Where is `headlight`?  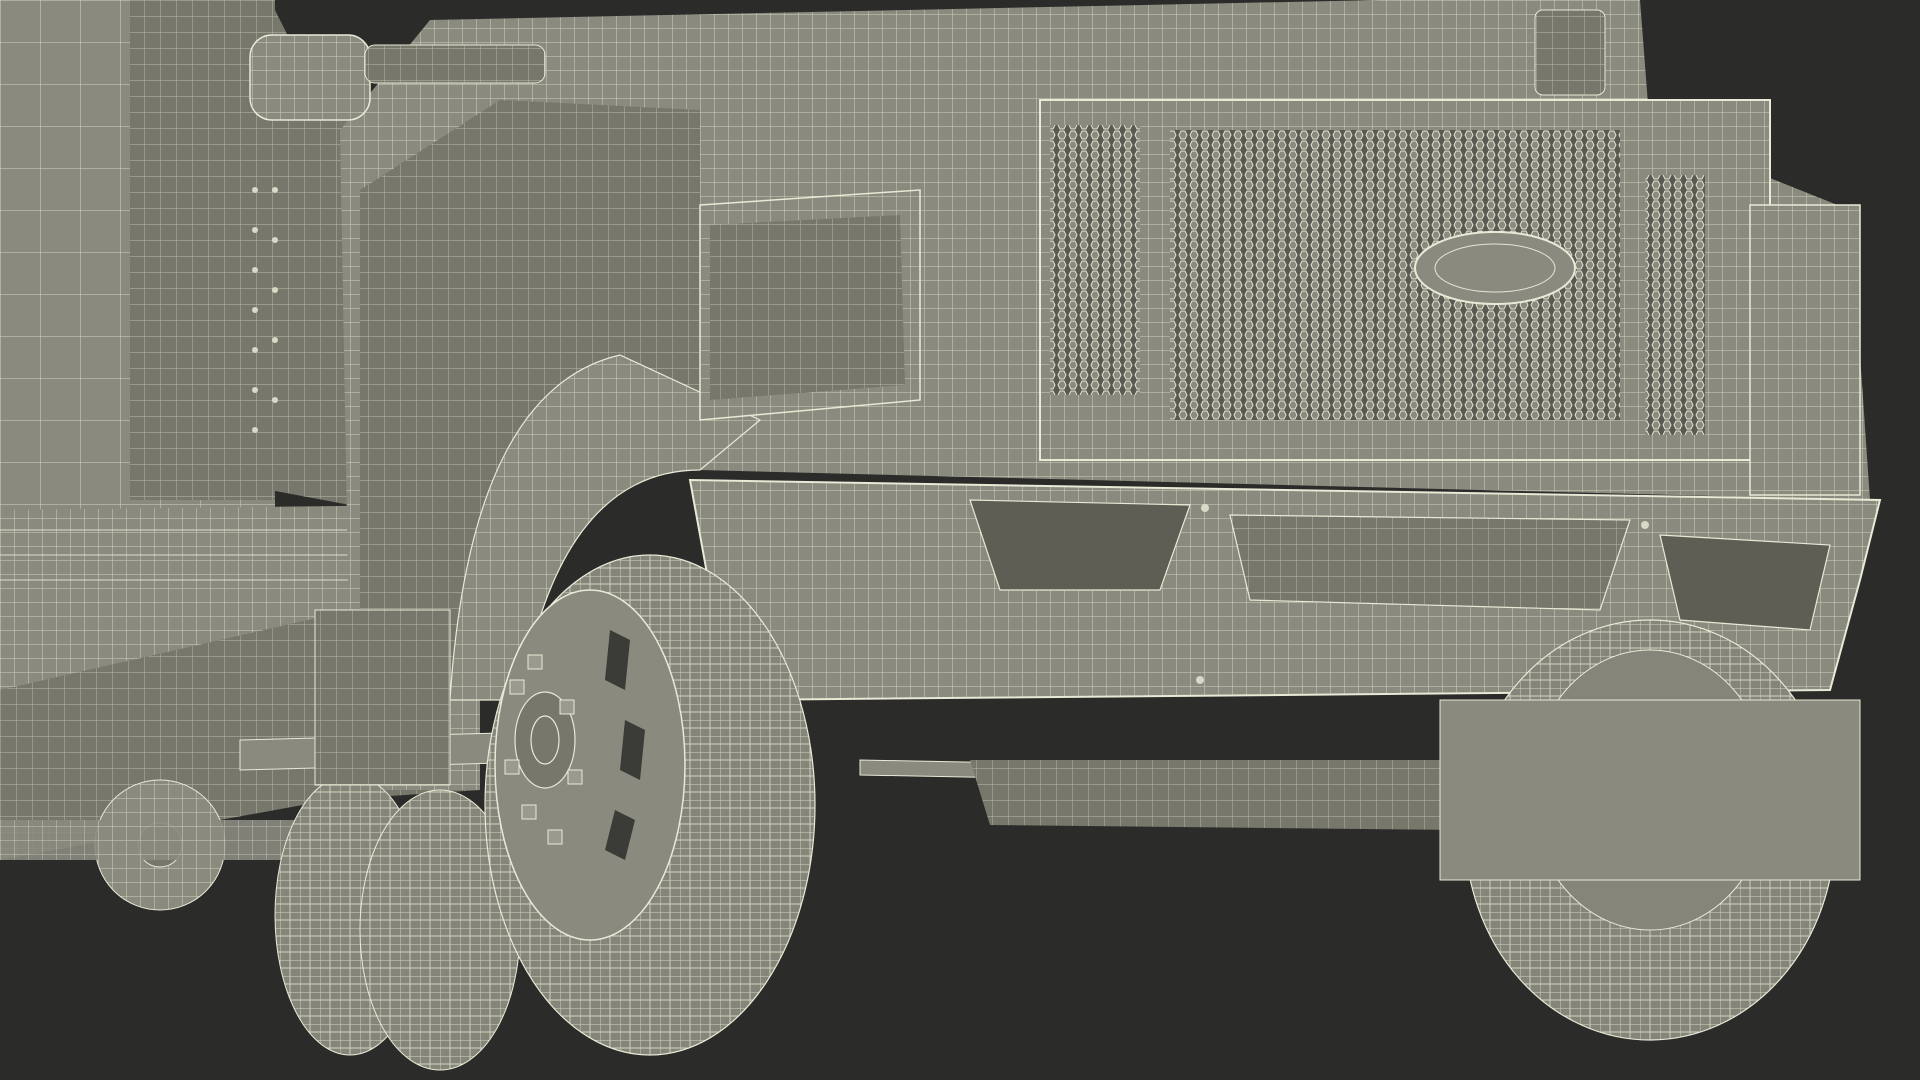 headlight is located at coordinates (810, 305).